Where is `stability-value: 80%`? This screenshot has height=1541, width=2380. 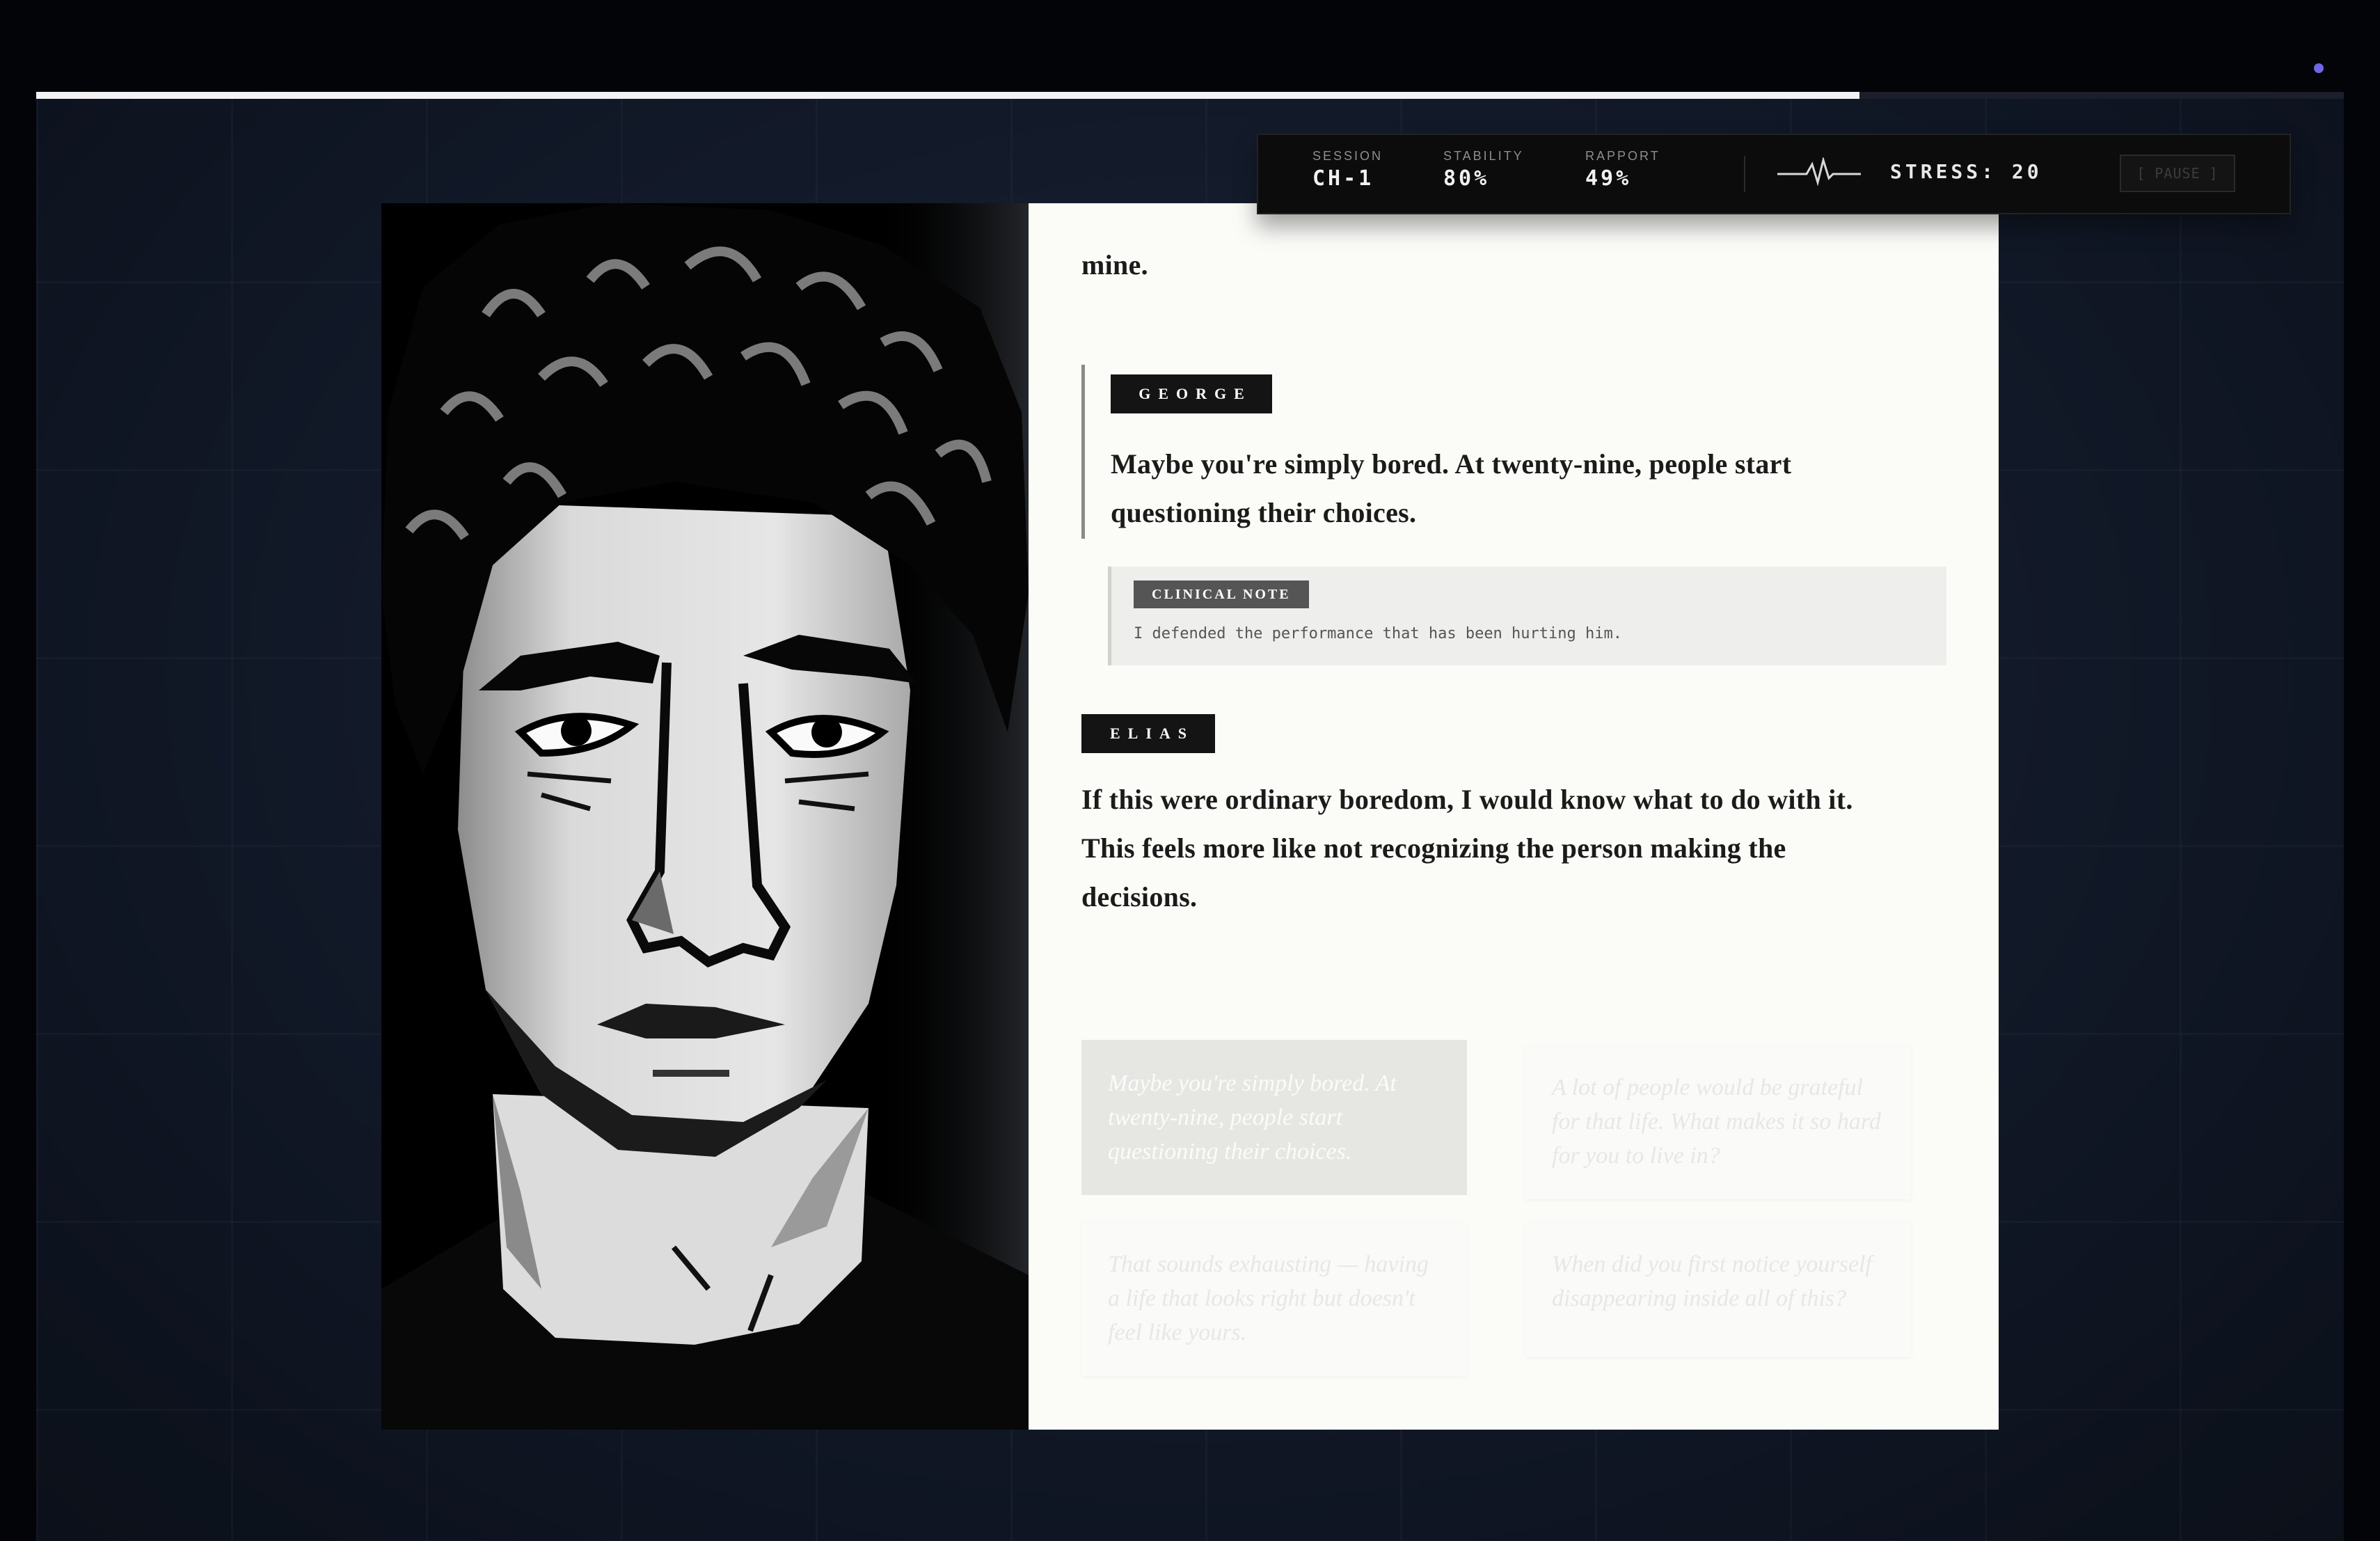 stability-value: 80% is located at coordinates (1467, 178).